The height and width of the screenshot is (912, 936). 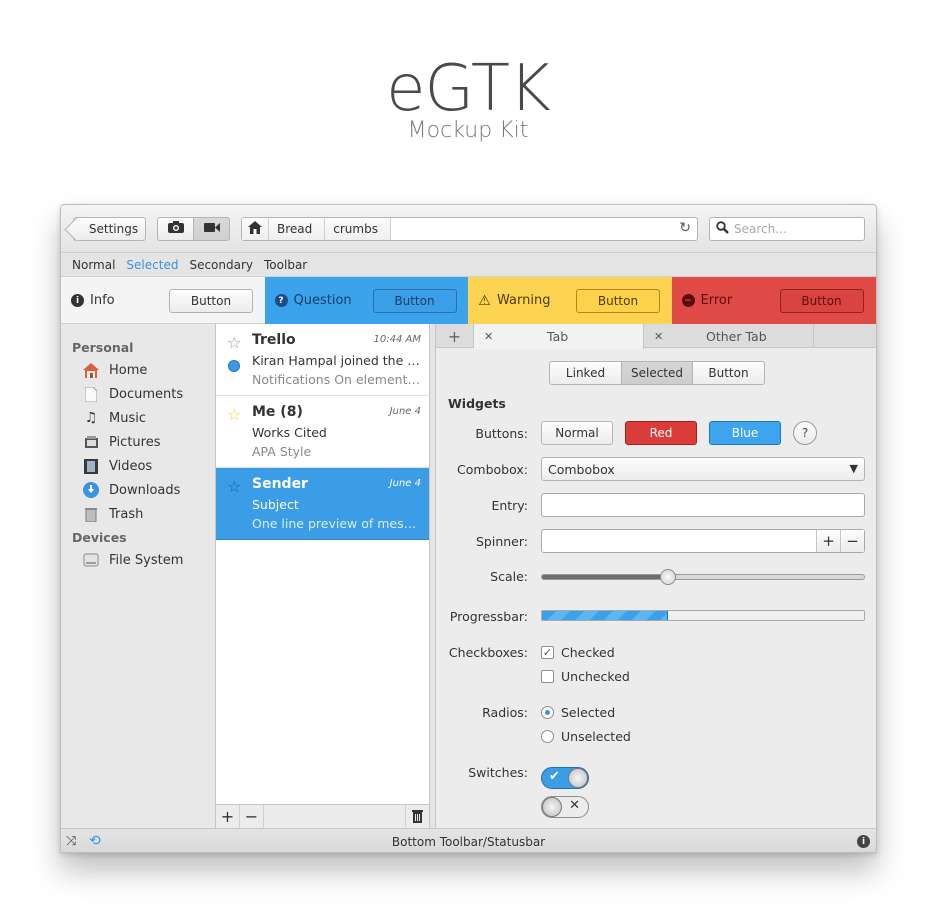 I want to click on statusbar: ⤨ ⟲ Bottom Toolbar/Statusbar i, so click(x=468, y=840).